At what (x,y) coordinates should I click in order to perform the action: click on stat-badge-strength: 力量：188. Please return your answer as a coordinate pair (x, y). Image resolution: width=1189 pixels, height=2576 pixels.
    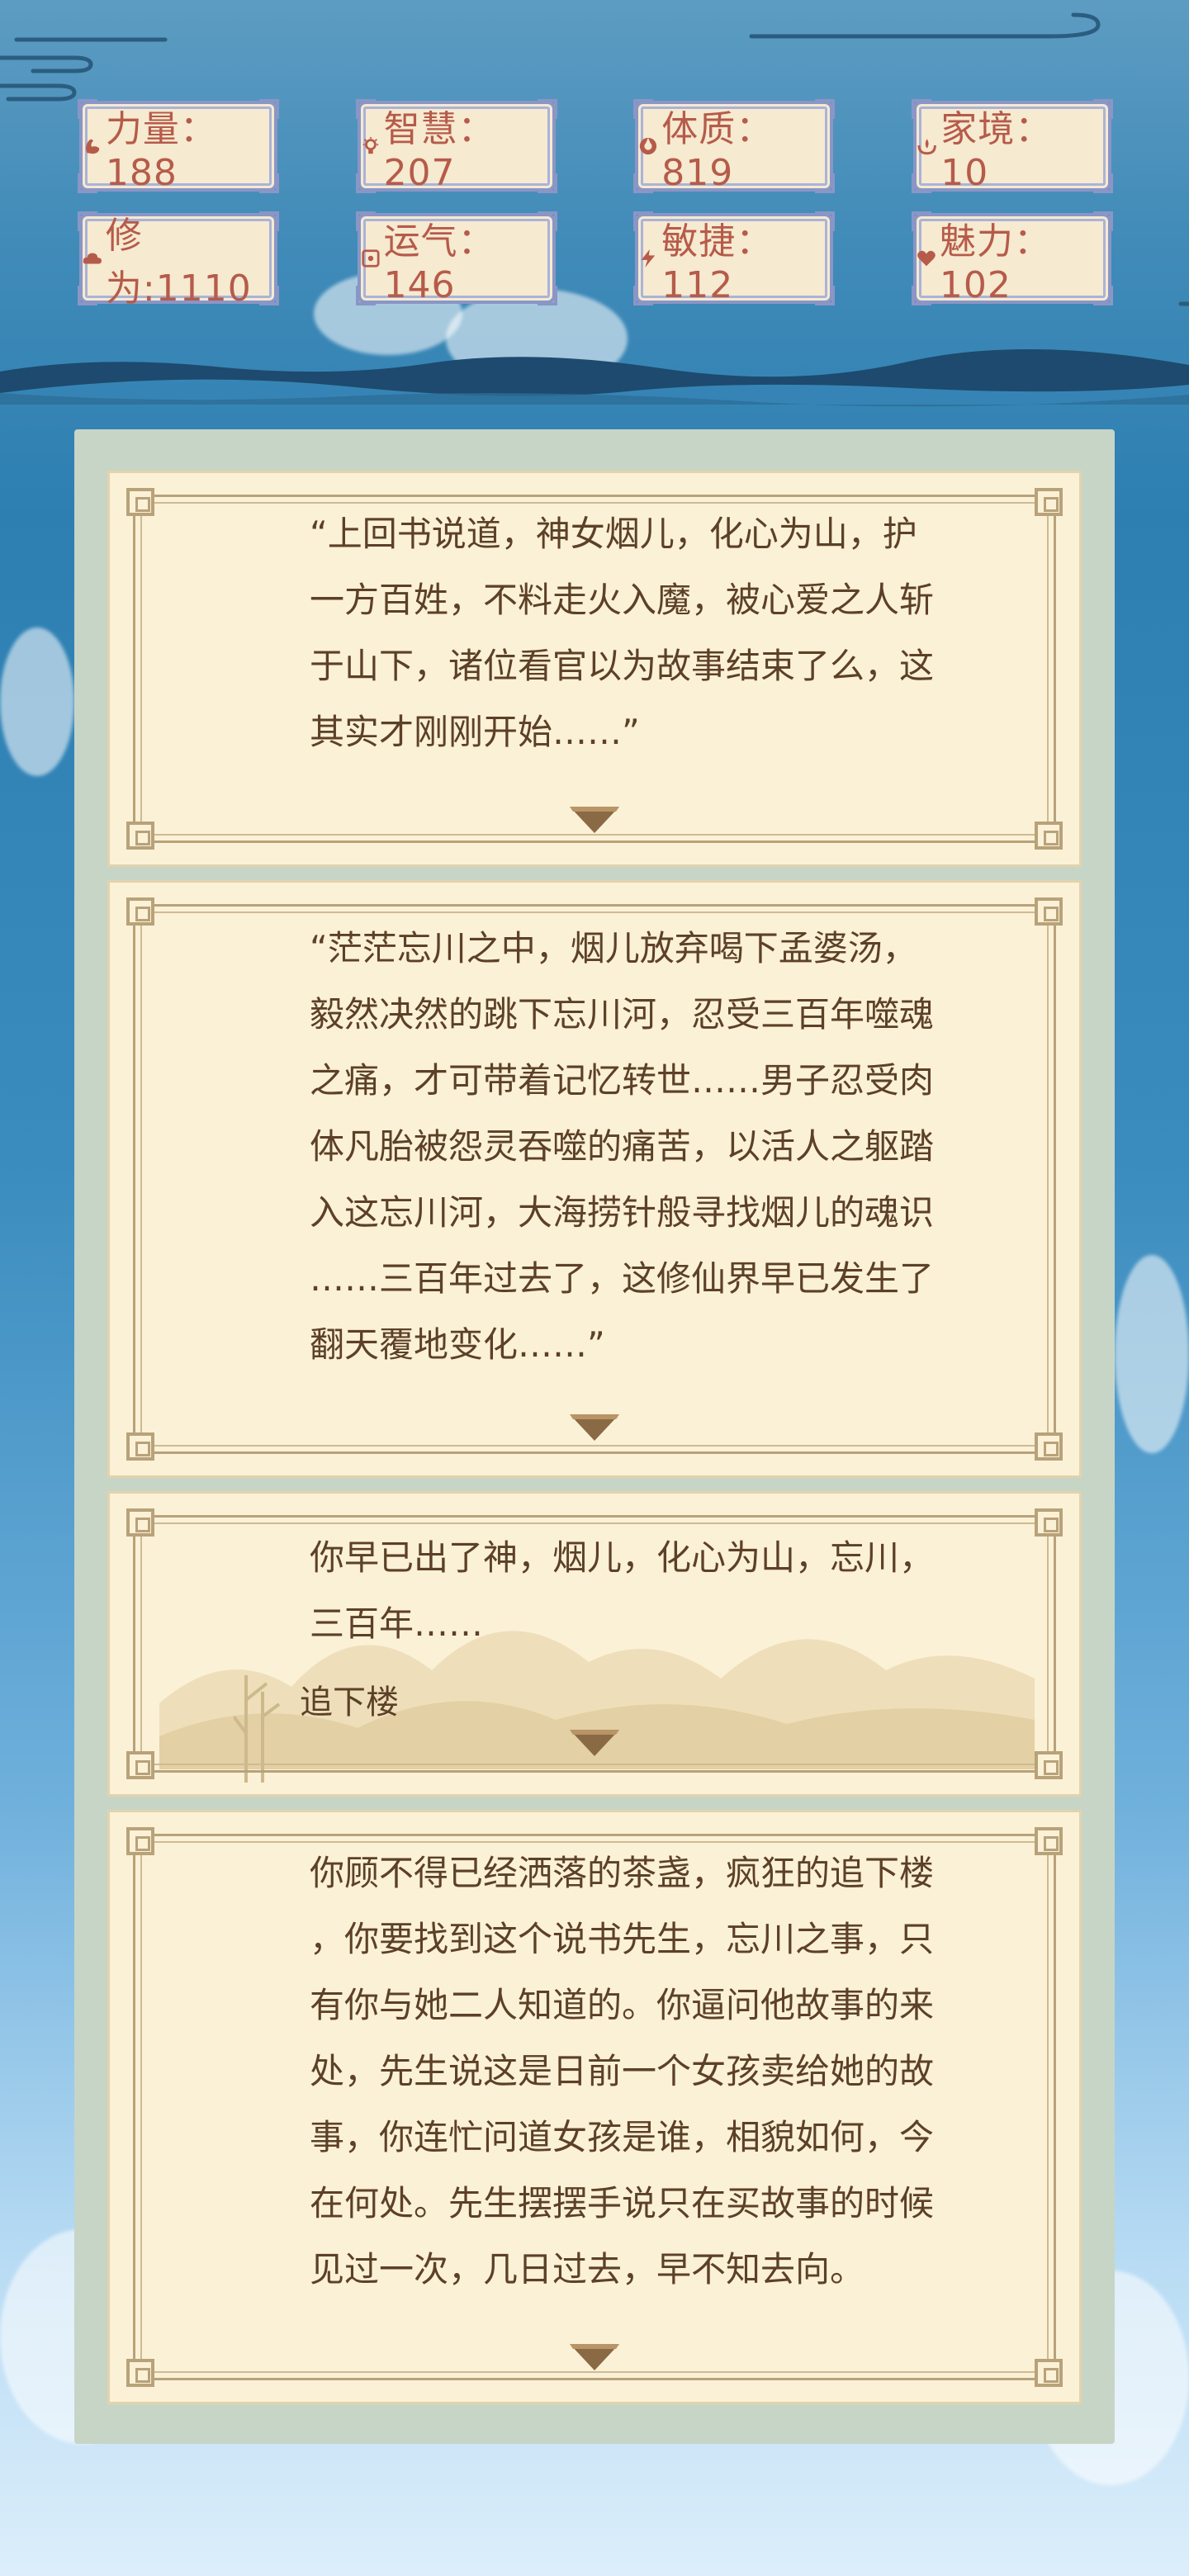
    Looking at the image, I should click on (178, 146).